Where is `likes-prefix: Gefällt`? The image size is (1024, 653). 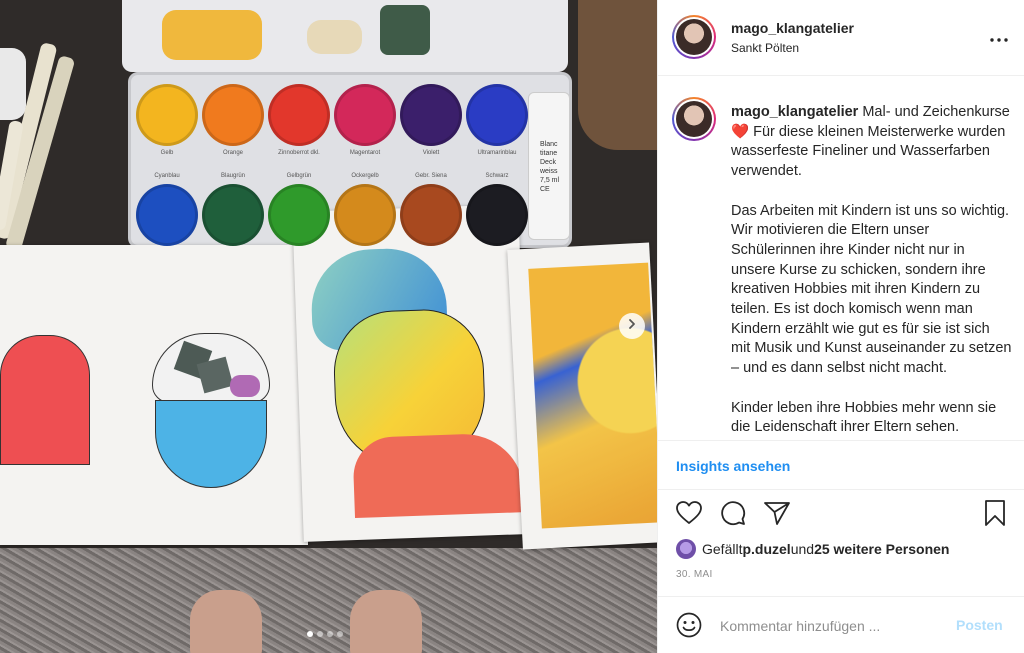 likes-prefix: Gefällt is located at coordinates (722, 549).